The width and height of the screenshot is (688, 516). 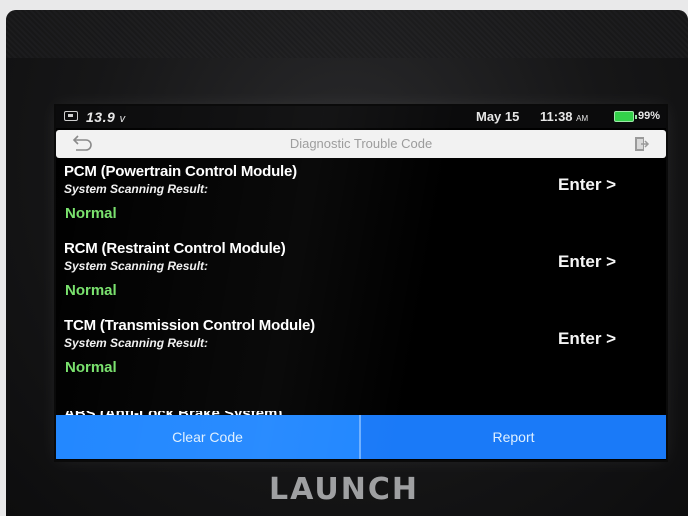 What do you see at coordinates (640, 144) in the screenshot?
I see `exit-icon` at bounding box center [640, 144].